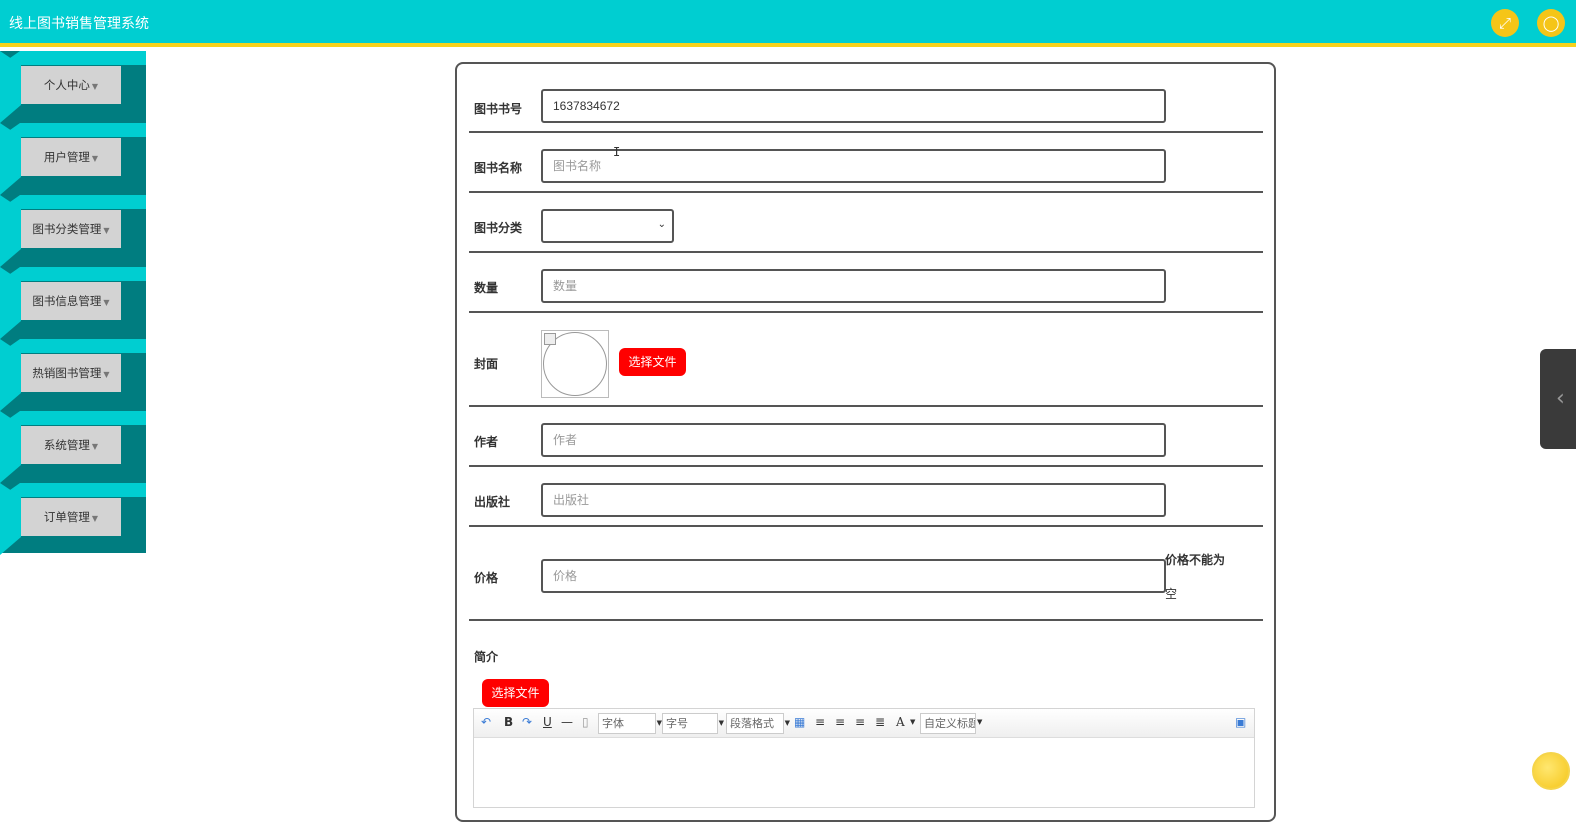  Describe the element at coordinates (498, 228) in the screenshot. I see `category-label: 图书分类` at that location.